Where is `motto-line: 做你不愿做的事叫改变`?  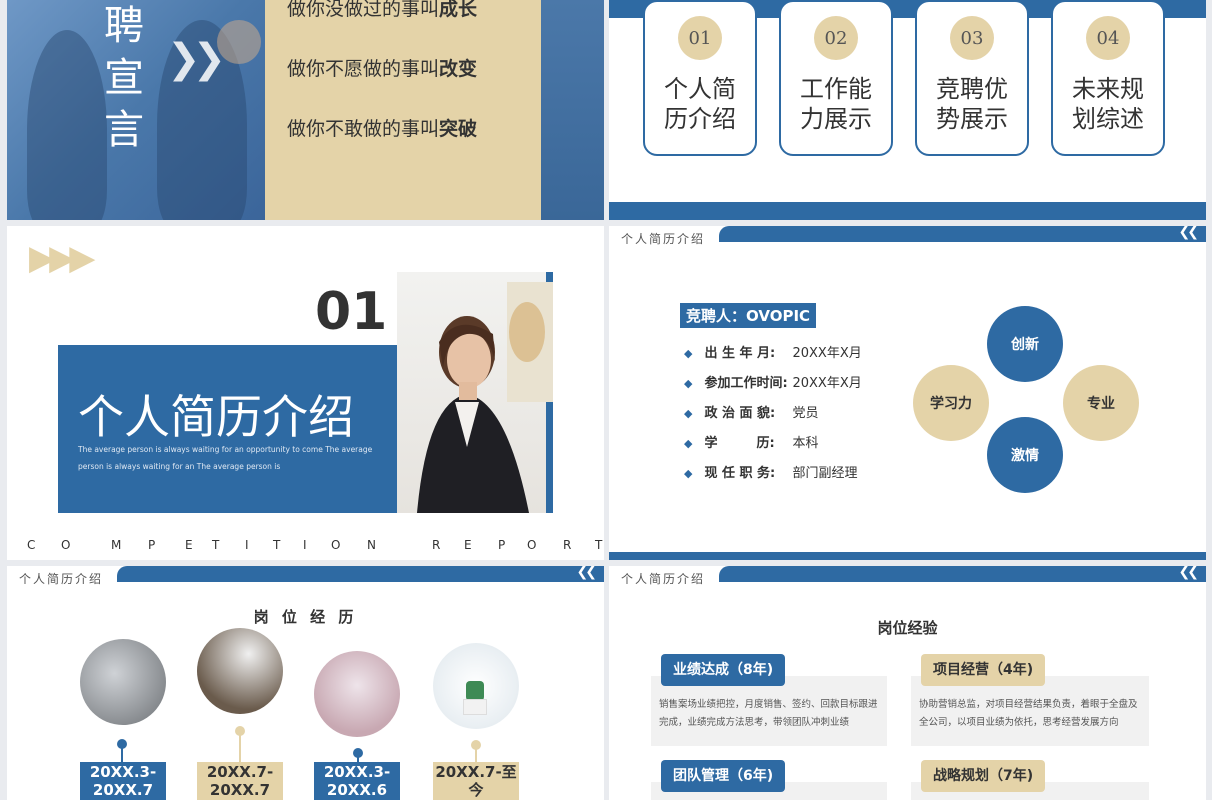 motto-line: 做你不愿做的事叫改变 is located at coordinates (382, 69).